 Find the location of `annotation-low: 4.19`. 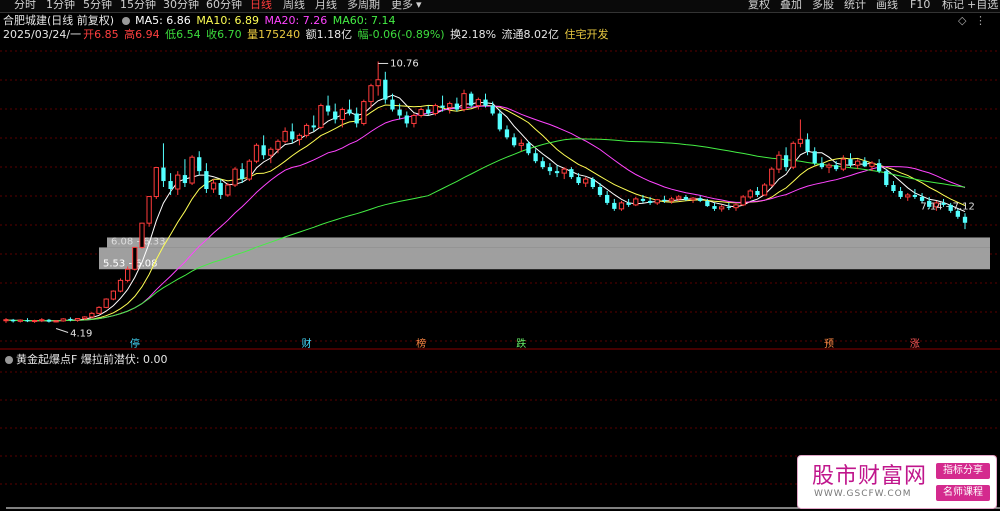

annotation-low: 4.19 is located at coordinates (81, 334).